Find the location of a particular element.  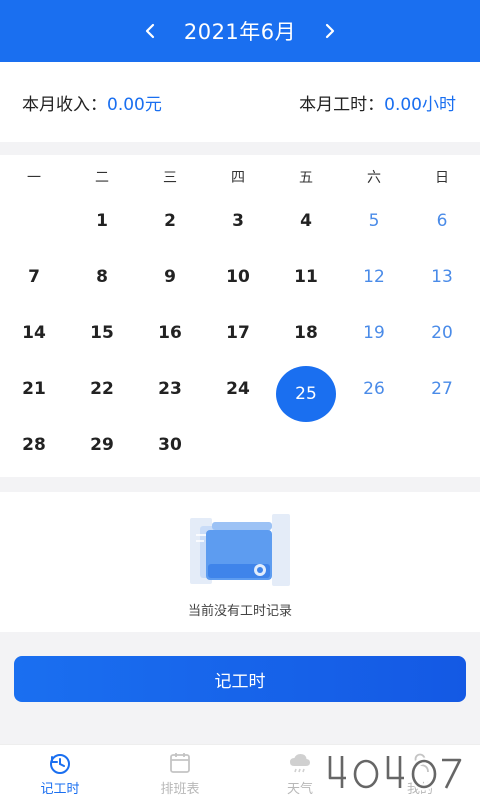

day-number: 14 is located at coordinates (34, 333).